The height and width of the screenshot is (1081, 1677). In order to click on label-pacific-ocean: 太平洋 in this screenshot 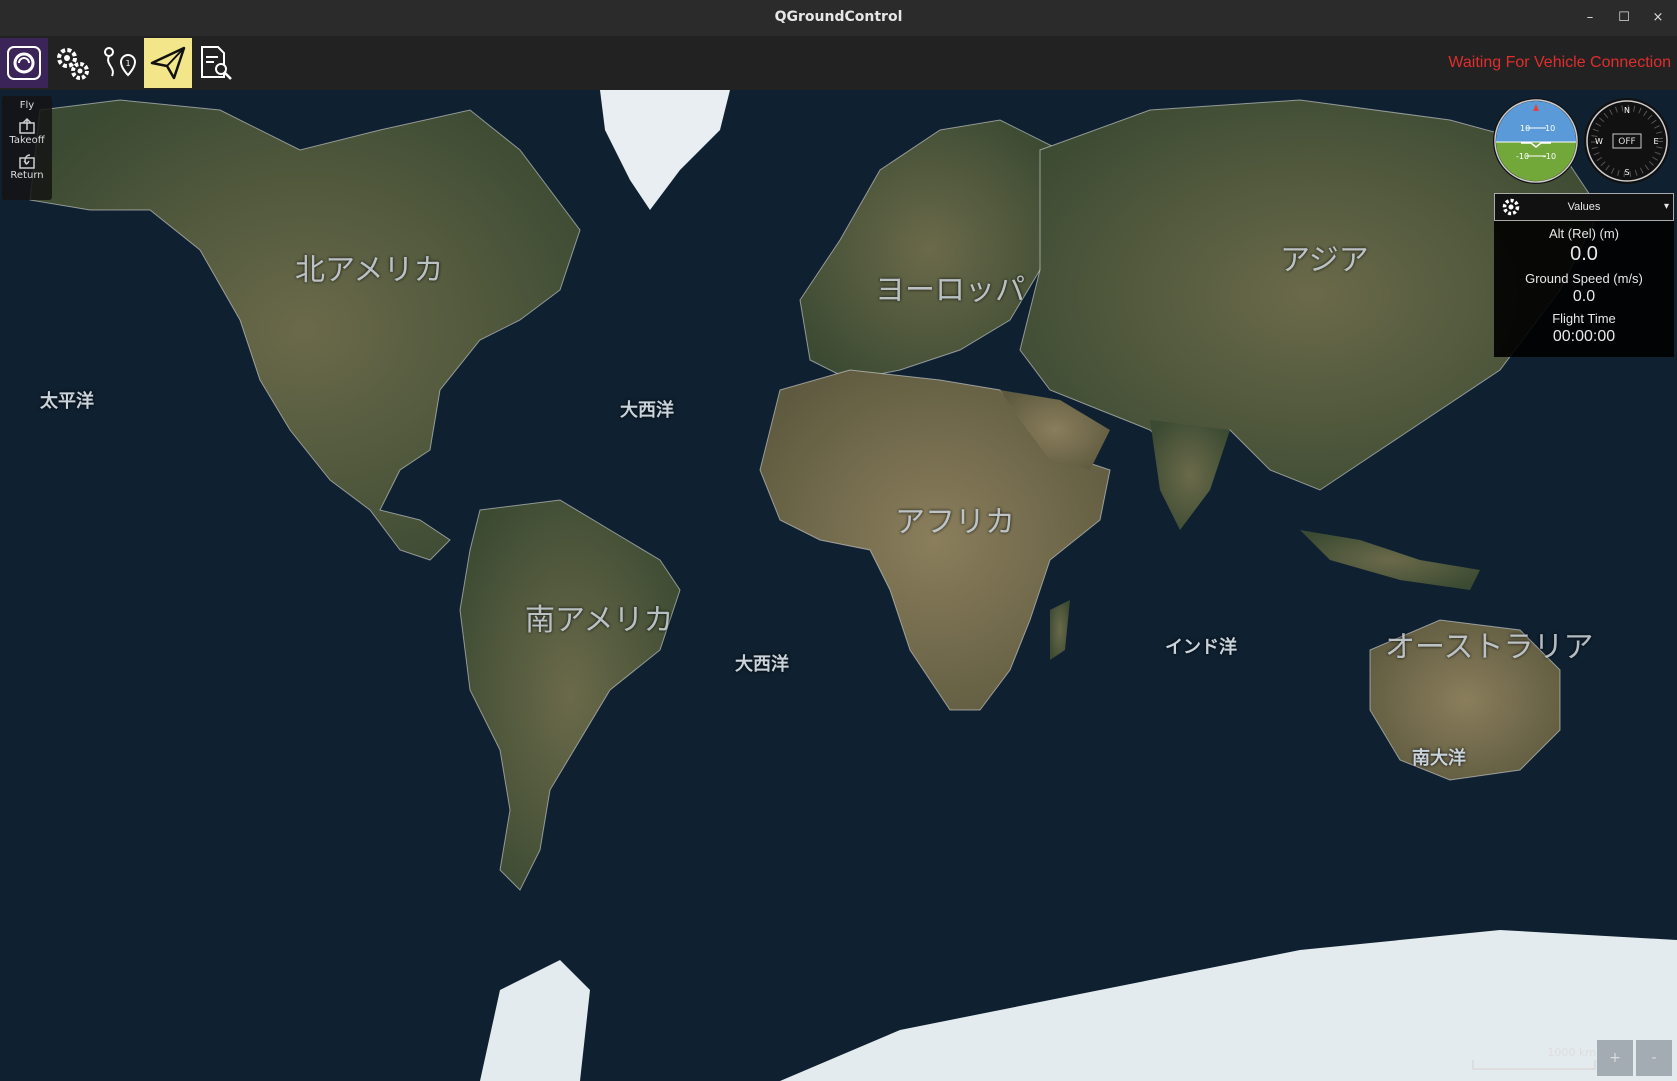, I will do `click(67, 401)`.